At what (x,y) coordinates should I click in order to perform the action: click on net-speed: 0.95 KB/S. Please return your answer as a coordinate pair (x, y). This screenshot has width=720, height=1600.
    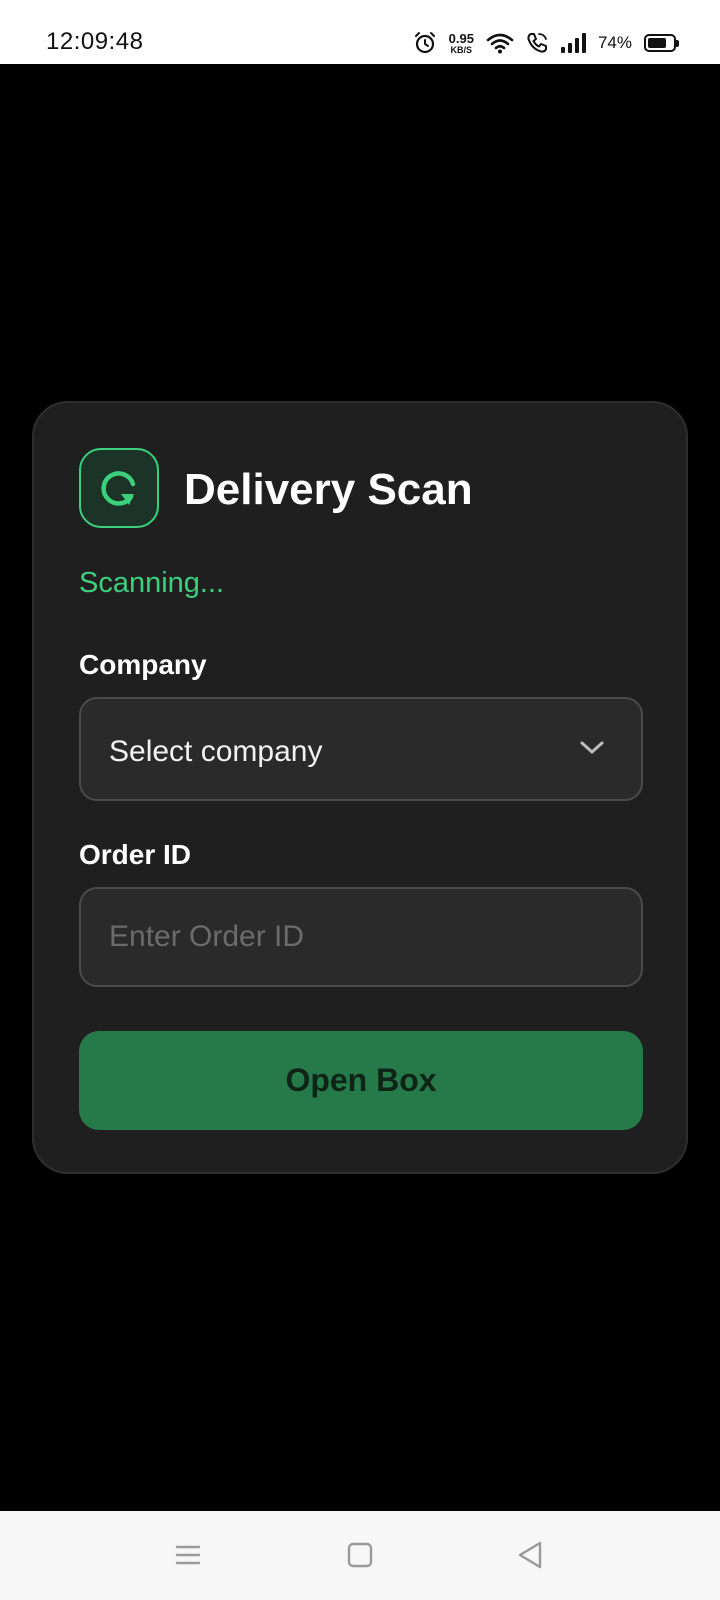
    Looking at the image, I should click on (461, 43).